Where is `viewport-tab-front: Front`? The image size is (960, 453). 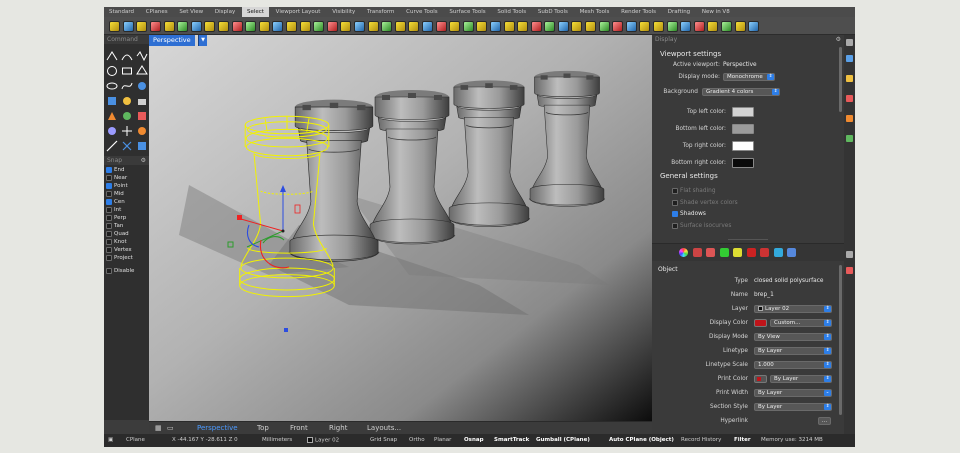
viewport-tab-front: Front is located at coordinates (299, 428).